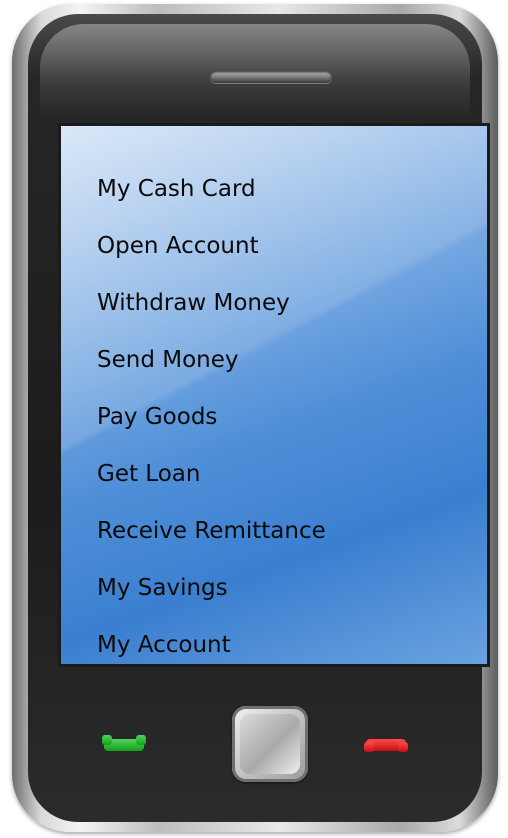 The height and width of the screenshot is (838, 508). Describe the element at coordinates (211, 647) in the screenshot. I see `menu-item-my-account: My Account` at that location.